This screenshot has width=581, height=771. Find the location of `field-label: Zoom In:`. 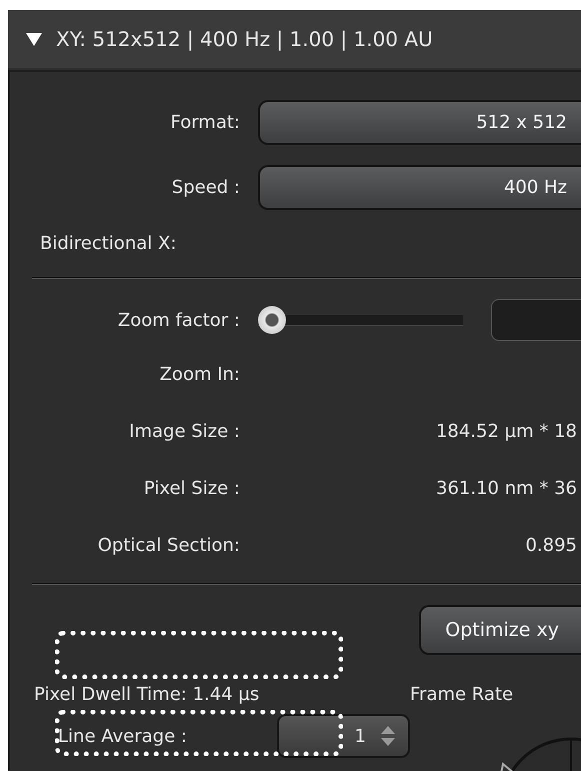

field-label: Zoom In: is located at coordinates (199, 375).